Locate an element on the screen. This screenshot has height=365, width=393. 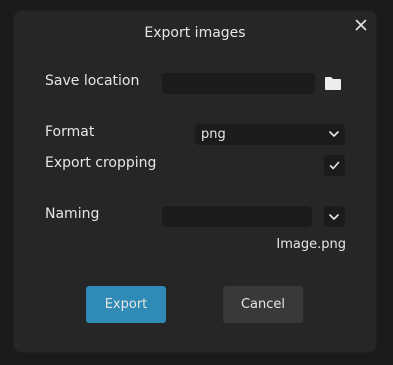
export-button: Export is located at coordinates (126, 304).